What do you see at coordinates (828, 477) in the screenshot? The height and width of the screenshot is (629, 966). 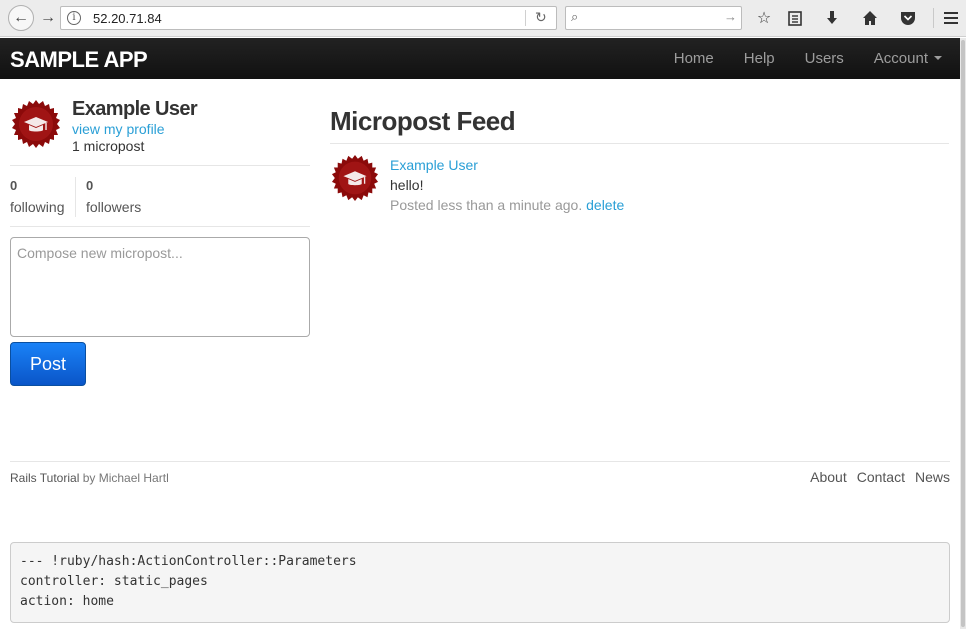 I see `footer-about: About` at bounding box center [828, 477].